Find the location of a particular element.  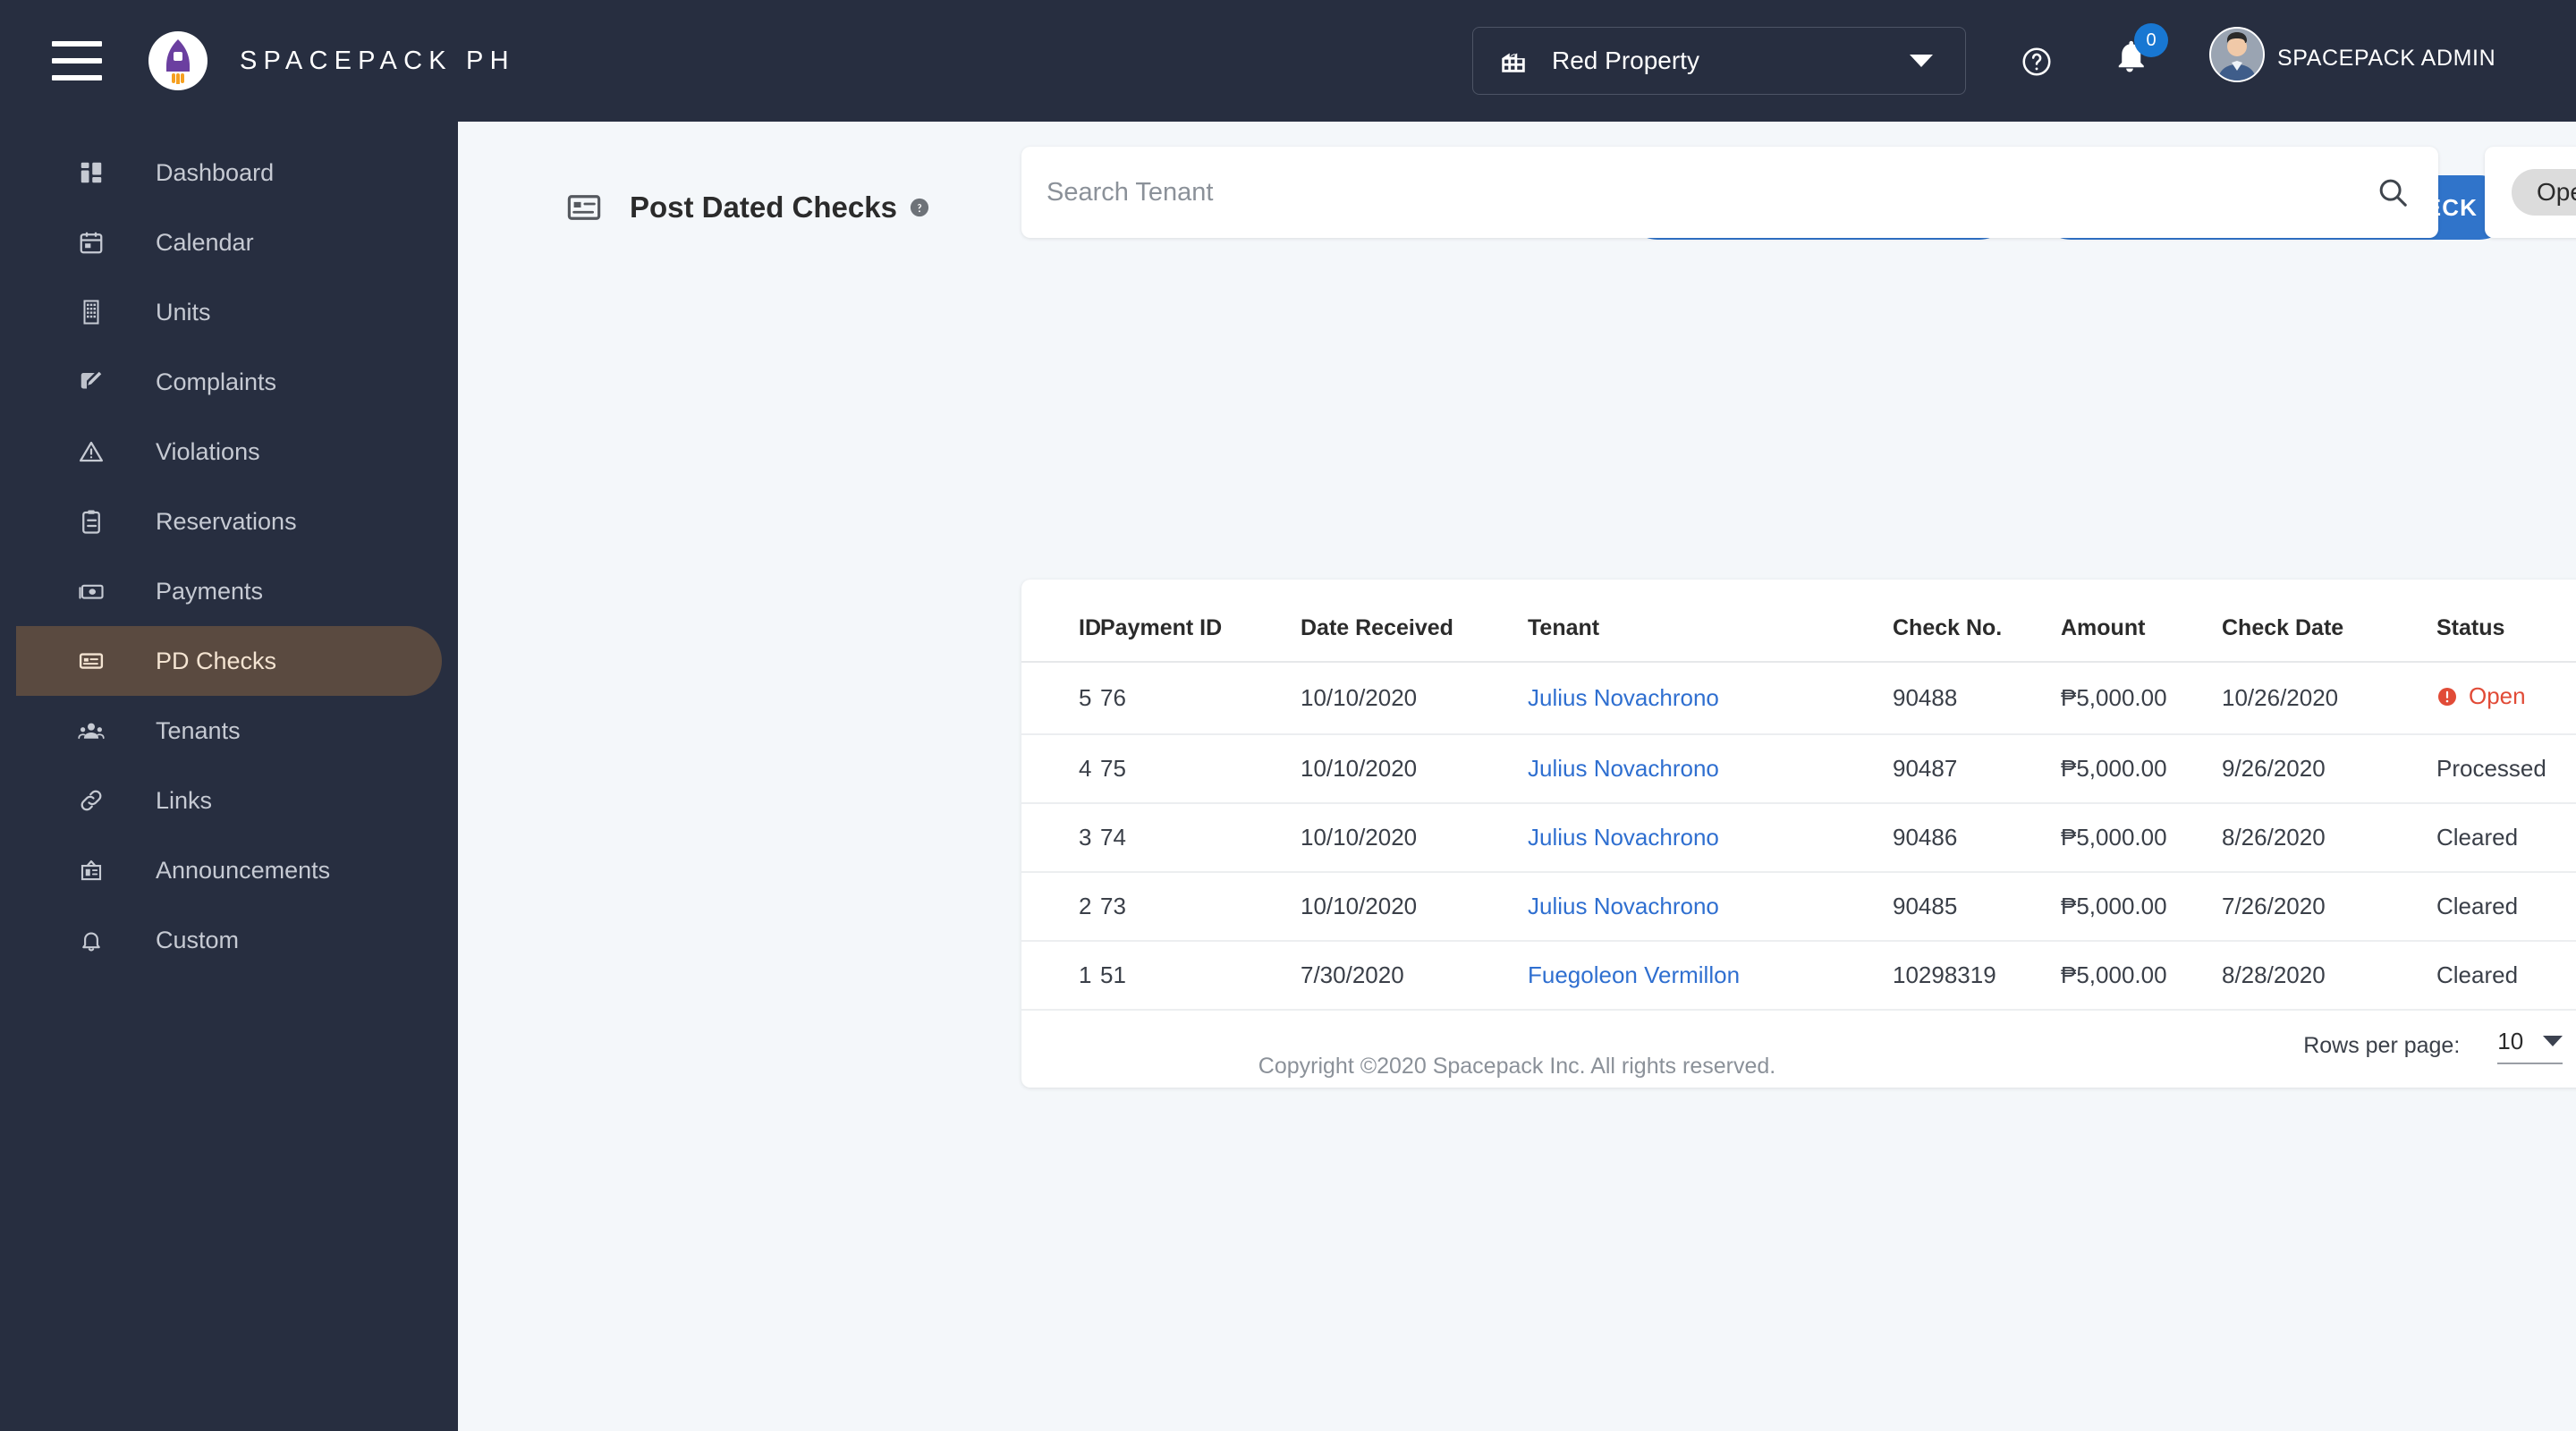

sidebar-item-label: Complaints is located at coordinates (216, 382).